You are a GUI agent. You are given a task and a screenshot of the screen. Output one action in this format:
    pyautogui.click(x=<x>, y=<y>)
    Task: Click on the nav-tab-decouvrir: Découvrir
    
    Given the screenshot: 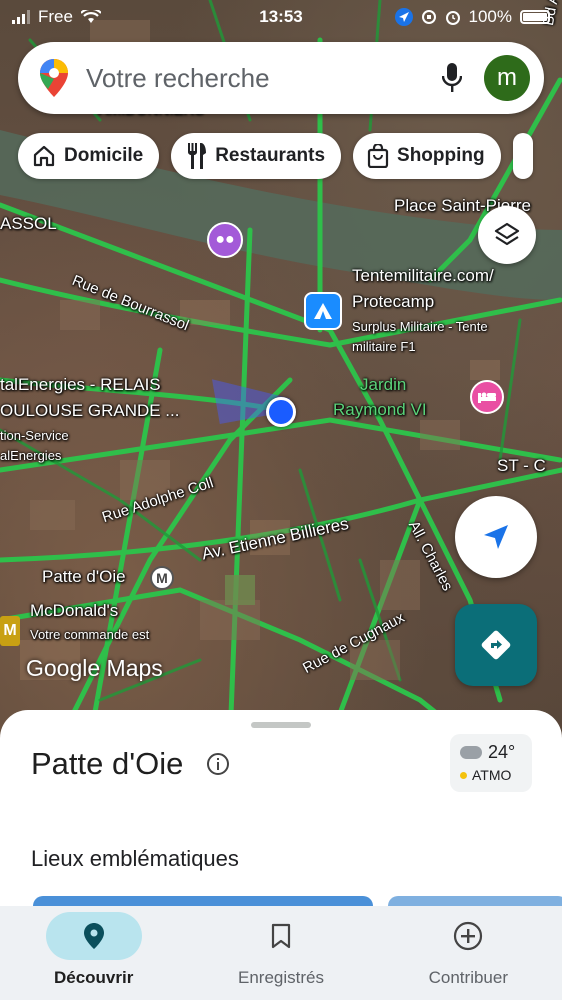 What is the action you would take?
    pyautogui.click(x=93, y=953)
    